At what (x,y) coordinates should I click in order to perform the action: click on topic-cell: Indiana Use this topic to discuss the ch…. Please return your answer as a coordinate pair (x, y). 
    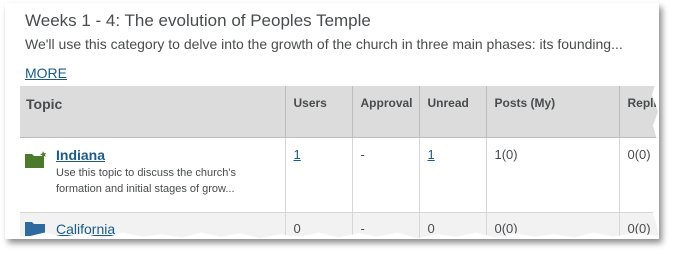
    Looking at the image, I should click on (153, 175).